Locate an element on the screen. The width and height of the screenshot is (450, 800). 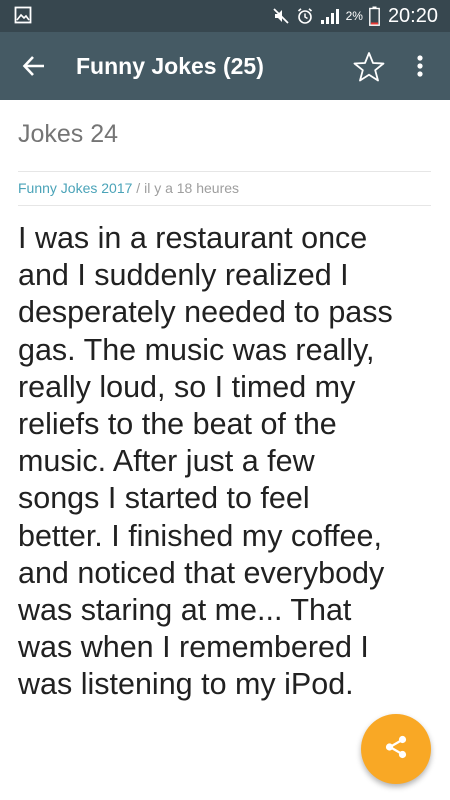
mute-icon is located at coordinates (281, 16).